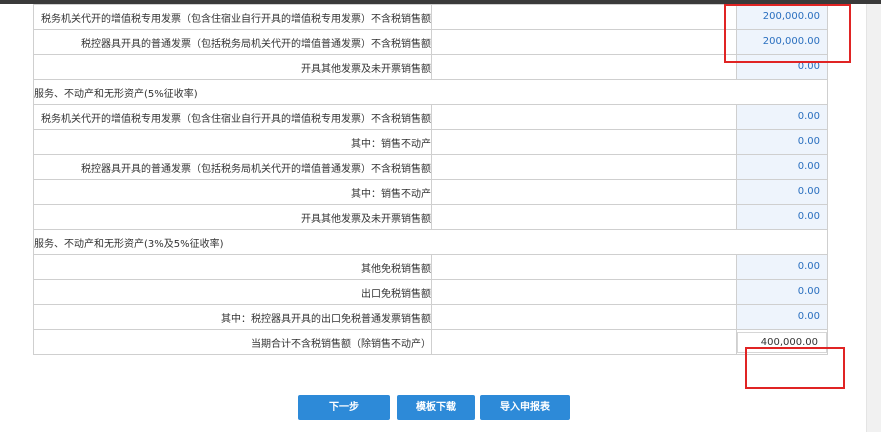 This screenshot has height=432, width=881. I want to click on table-row: 税控器具开具的普通发票（包括税务局机关代开的增值普通发票）不含税销售额 0.00, so click(430, 167).